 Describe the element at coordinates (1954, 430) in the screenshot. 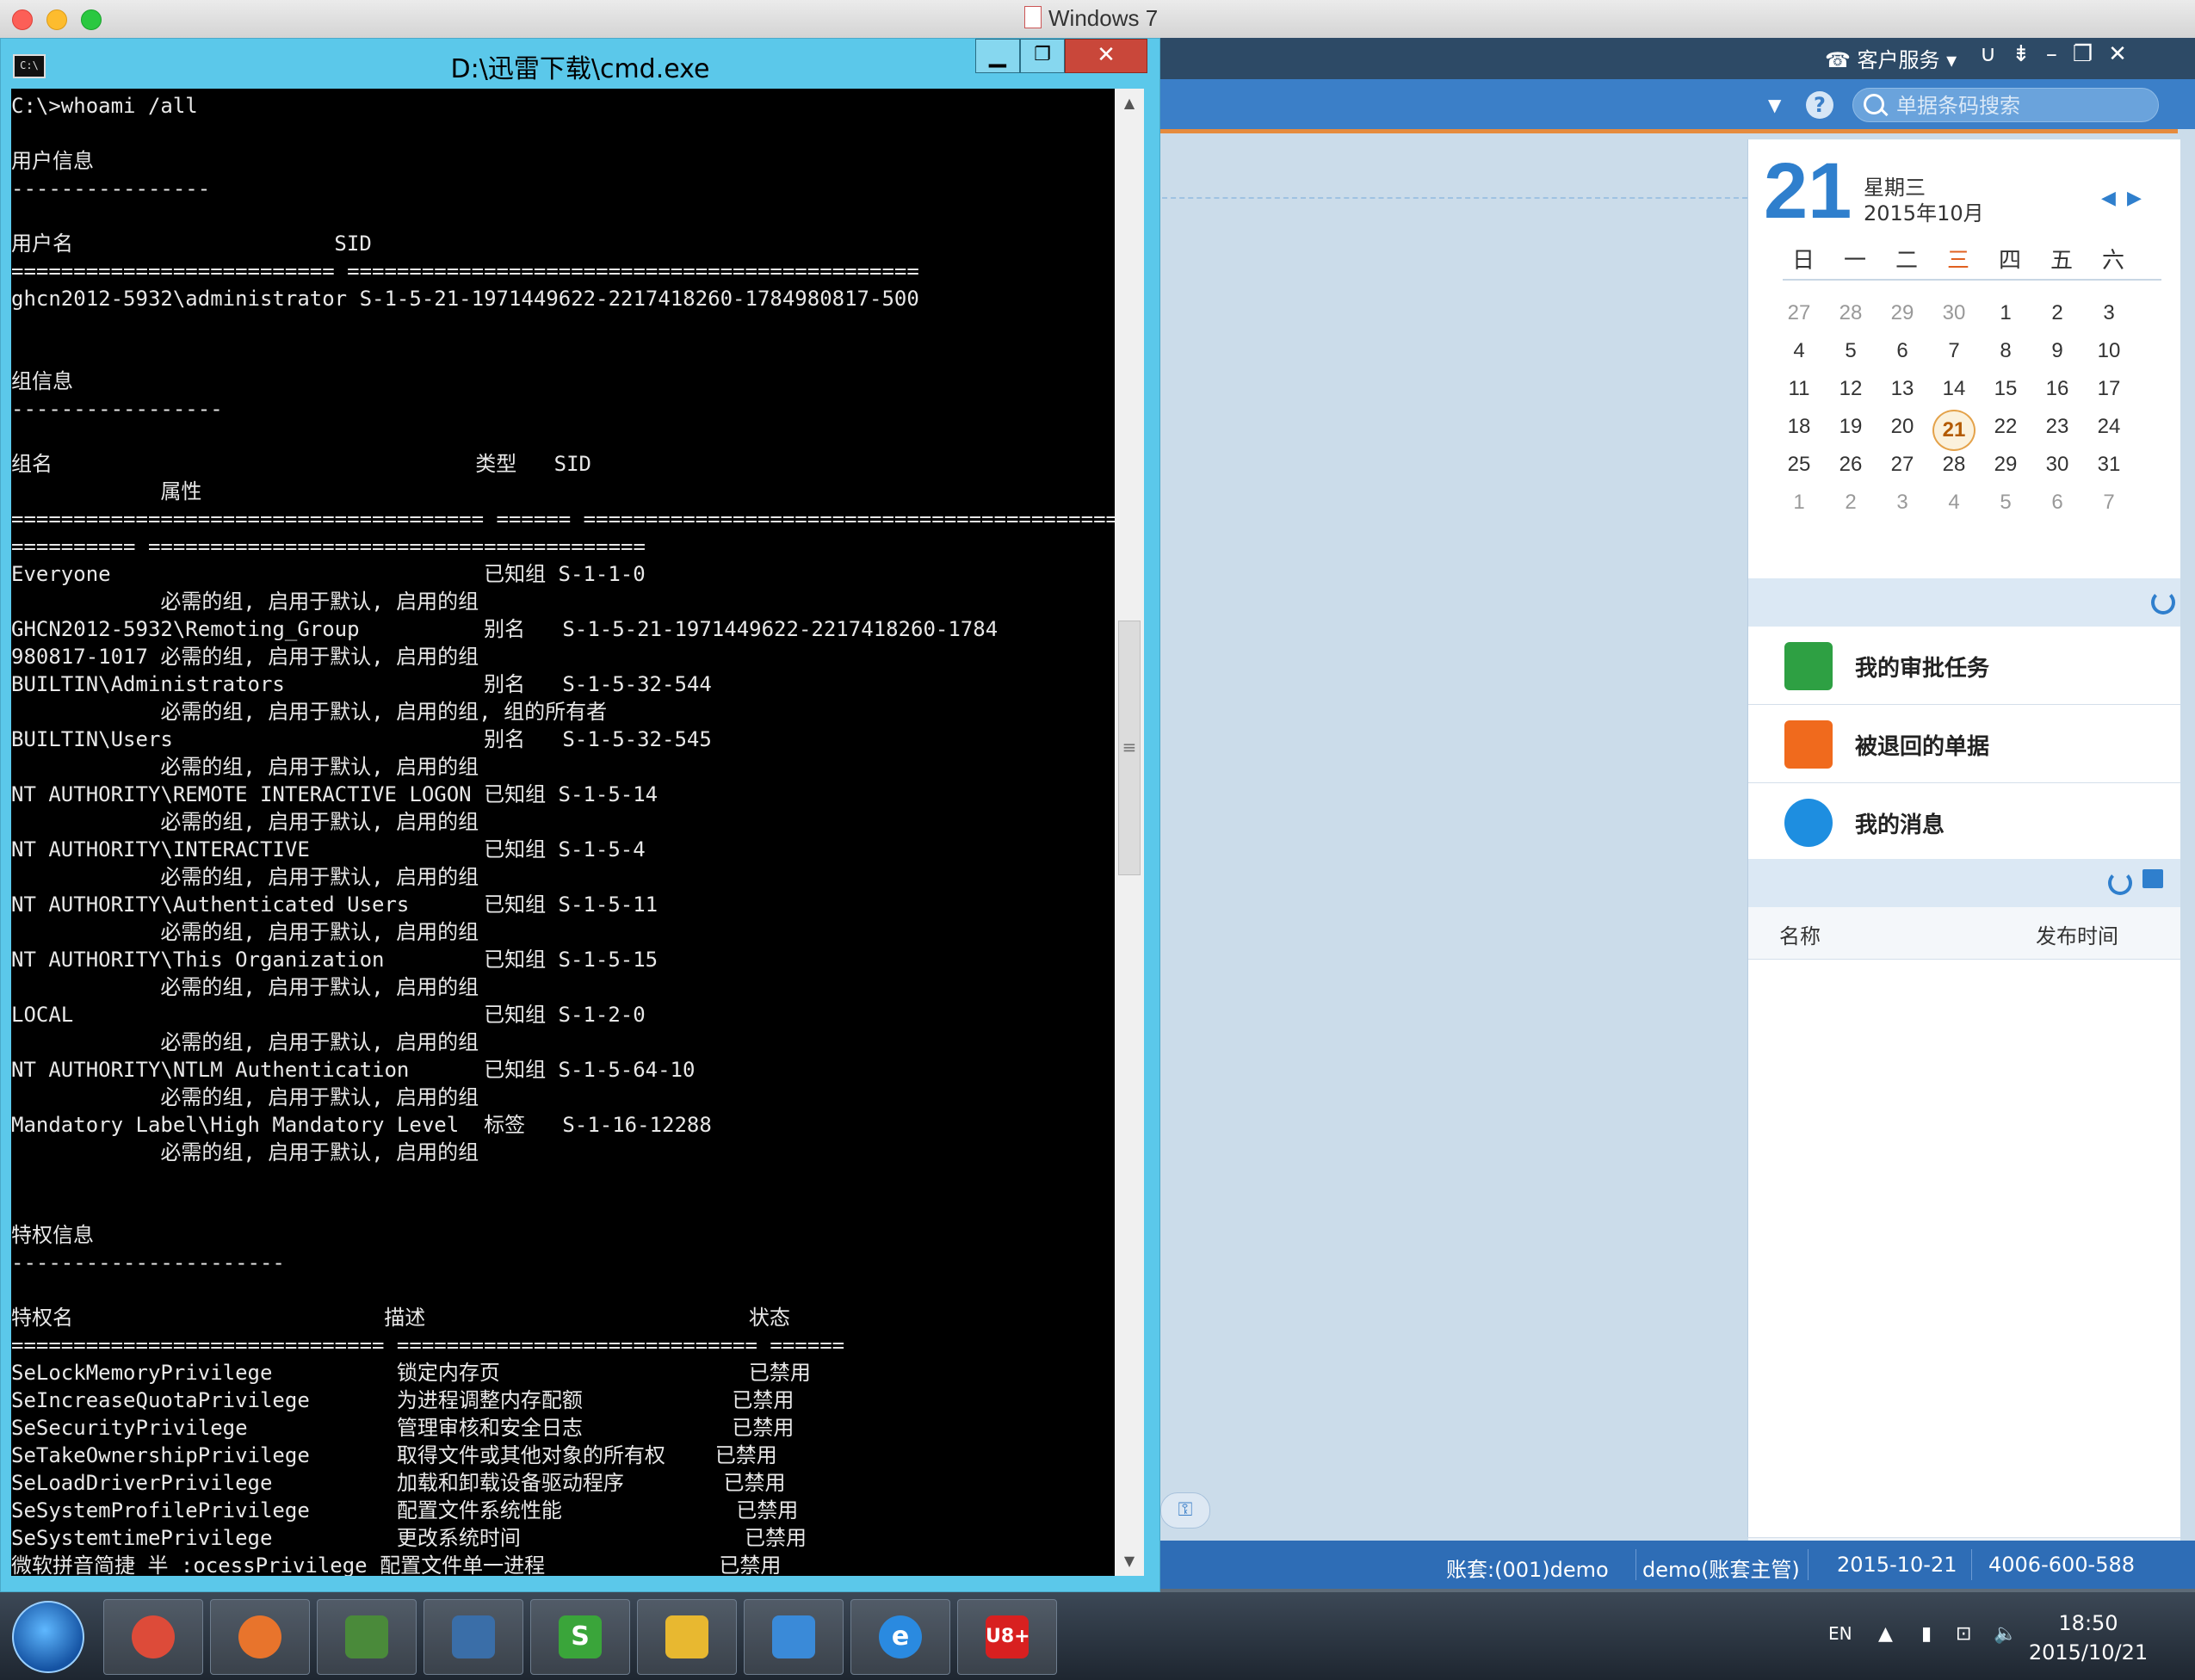

I see `calendar-day: 21` at that location.